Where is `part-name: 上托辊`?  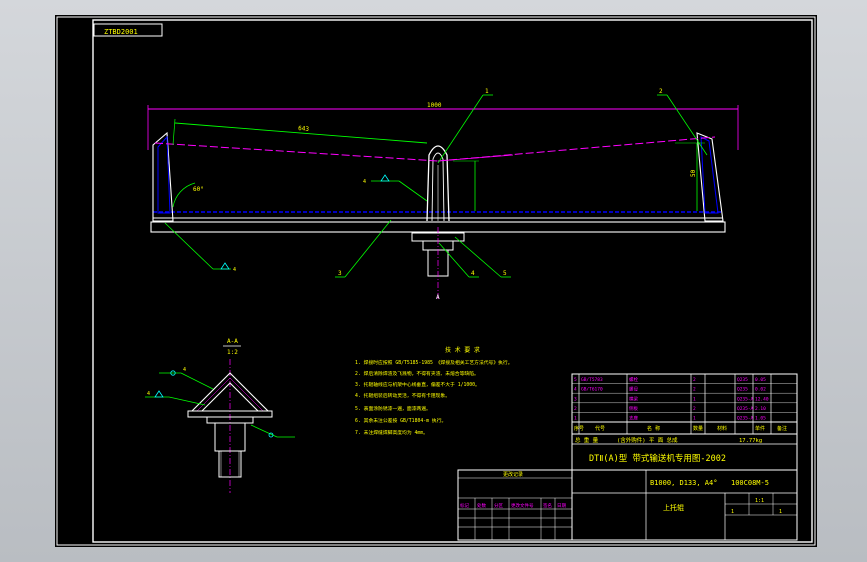
part-name: 上托辊 is located at coordinates (673, 507).